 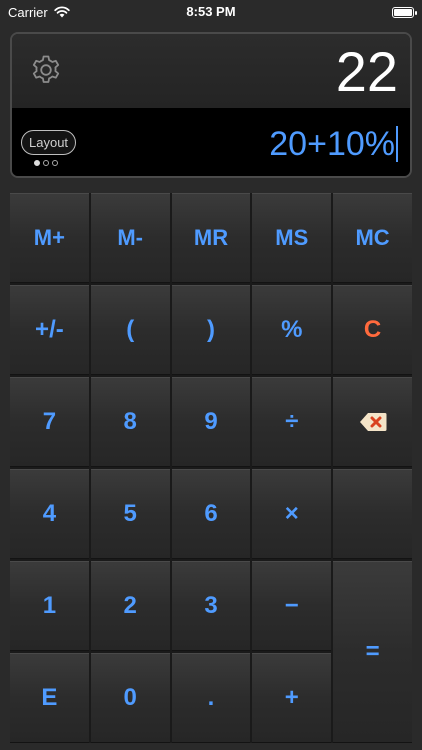 I want to click on layout-button: Layout, so click(x=49, y=142).